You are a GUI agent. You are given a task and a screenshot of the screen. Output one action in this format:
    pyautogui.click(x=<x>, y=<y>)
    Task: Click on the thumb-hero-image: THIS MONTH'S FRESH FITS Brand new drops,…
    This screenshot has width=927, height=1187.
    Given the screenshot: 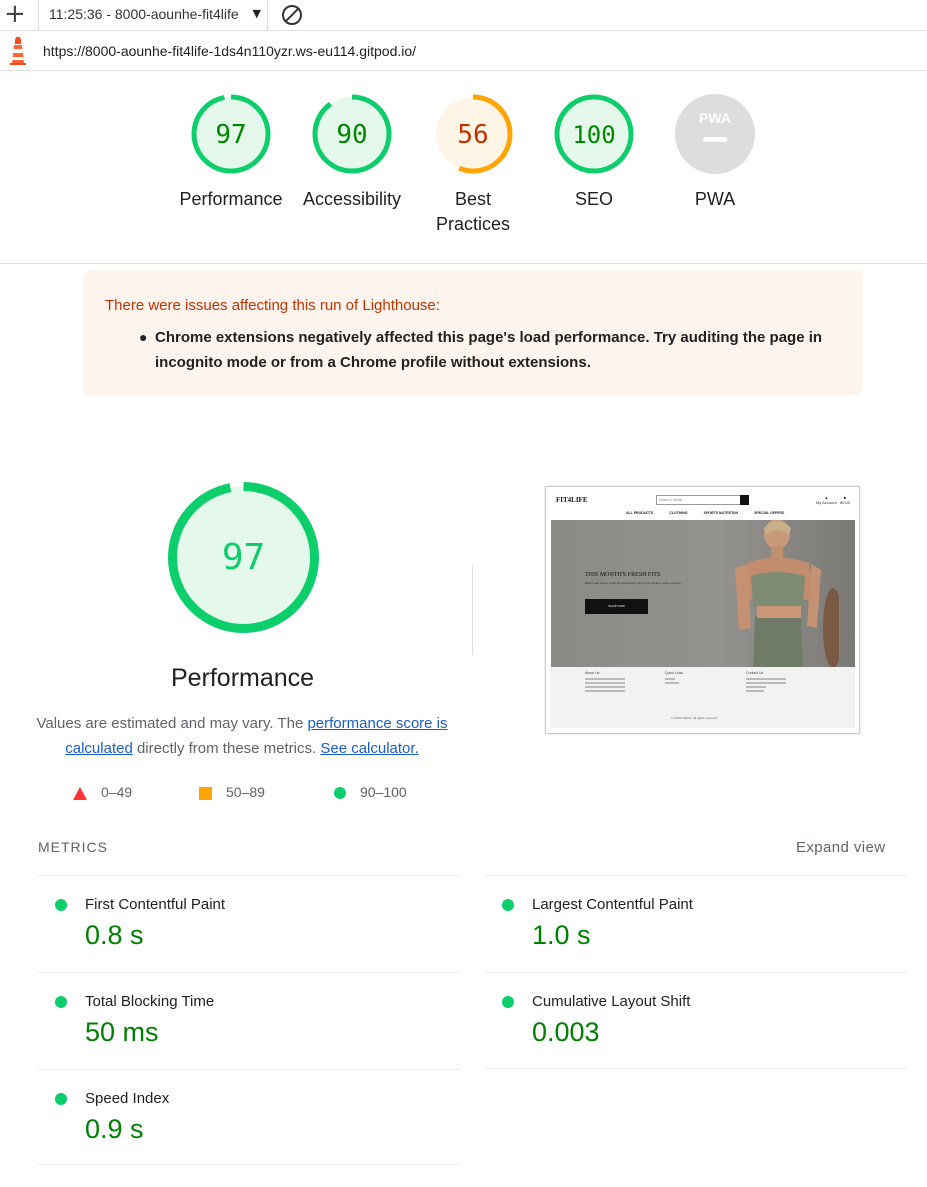 What is the action you would take?
    pyautogui.click(x=703, y=593)
    